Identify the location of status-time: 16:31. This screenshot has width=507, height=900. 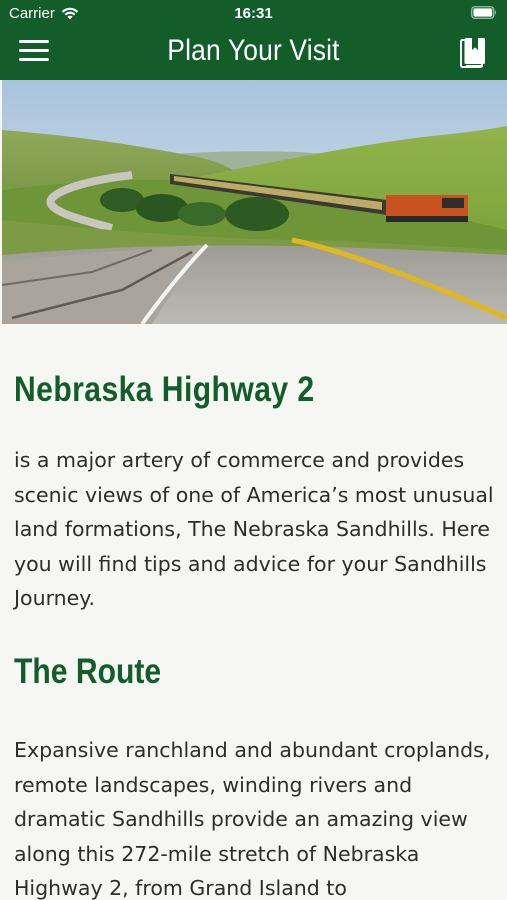
(253, 13).